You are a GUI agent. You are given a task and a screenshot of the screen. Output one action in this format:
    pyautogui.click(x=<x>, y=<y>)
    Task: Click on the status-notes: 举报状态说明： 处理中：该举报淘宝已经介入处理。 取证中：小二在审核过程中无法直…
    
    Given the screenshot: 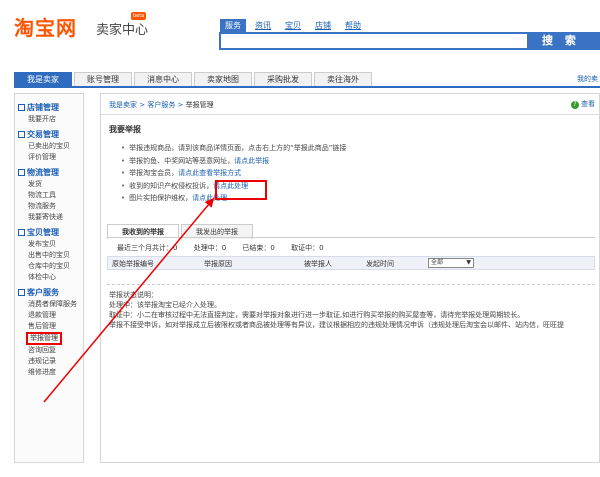 What is the action you would take?
    pyautogui.click(x=336, y=310)
    